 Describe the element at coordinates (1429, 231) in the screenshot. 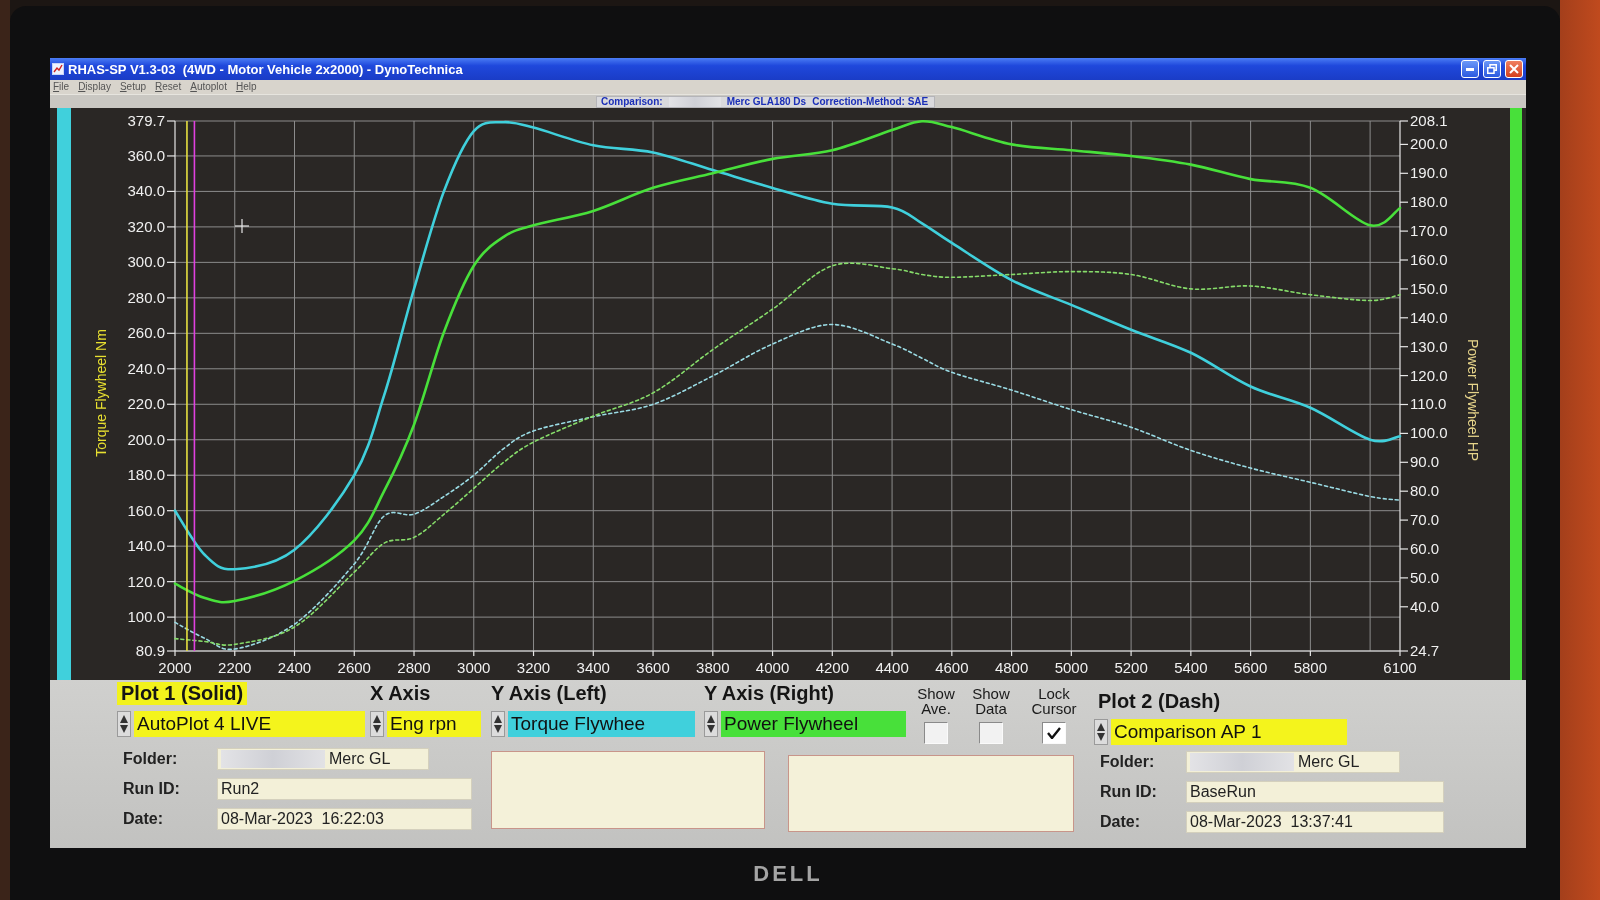

I see `y-tick-label: 170.0` at that location.